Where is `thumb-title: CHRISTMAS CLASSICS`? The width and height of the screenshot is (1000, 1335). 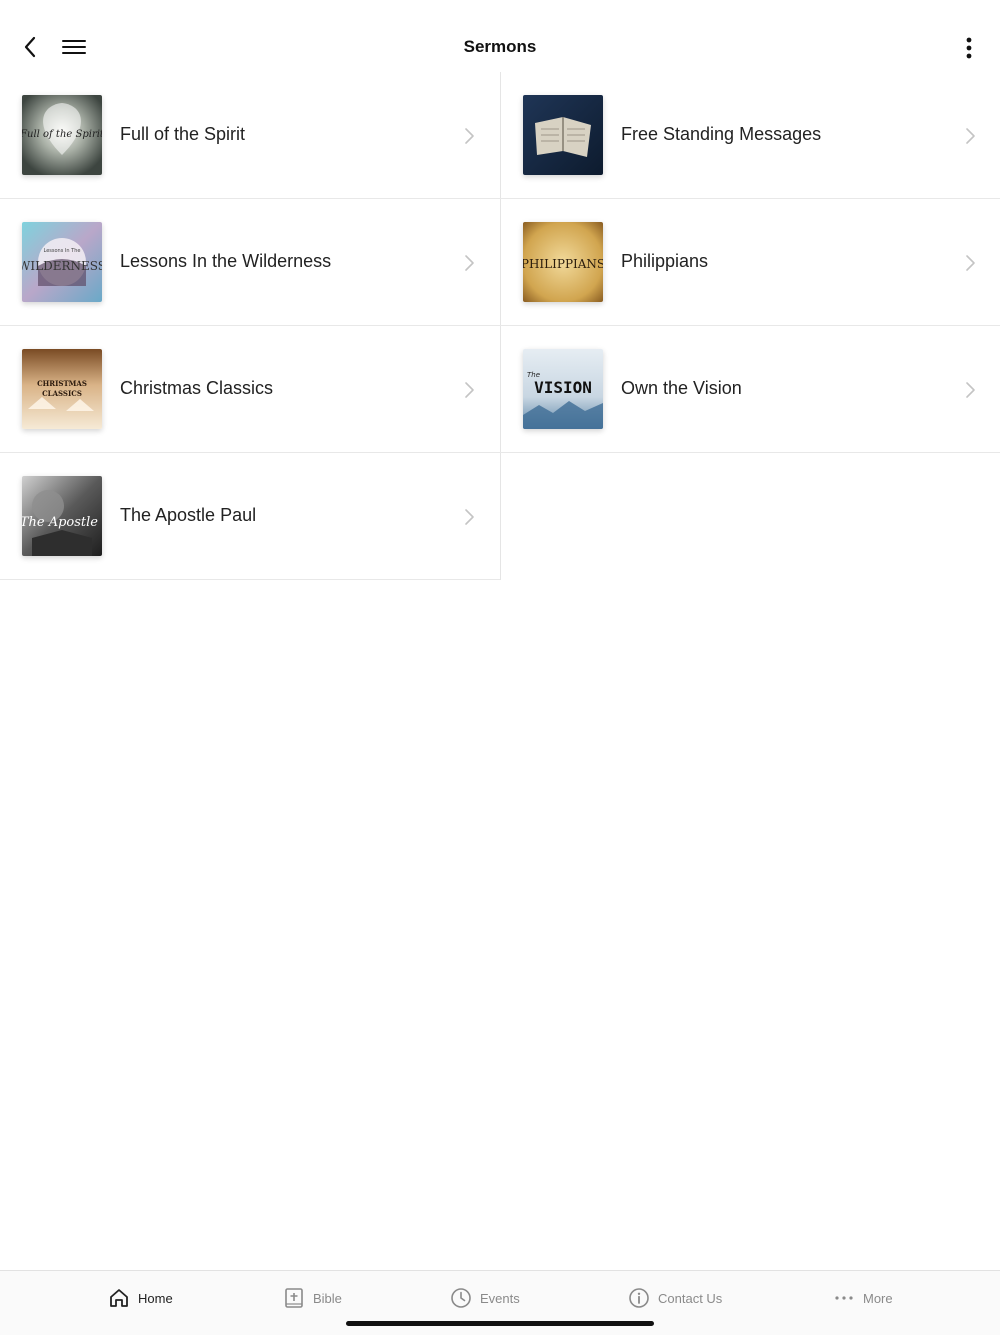
thumb-title: CHRISTMAS CLASSICS is located at coordinates (62, 388).